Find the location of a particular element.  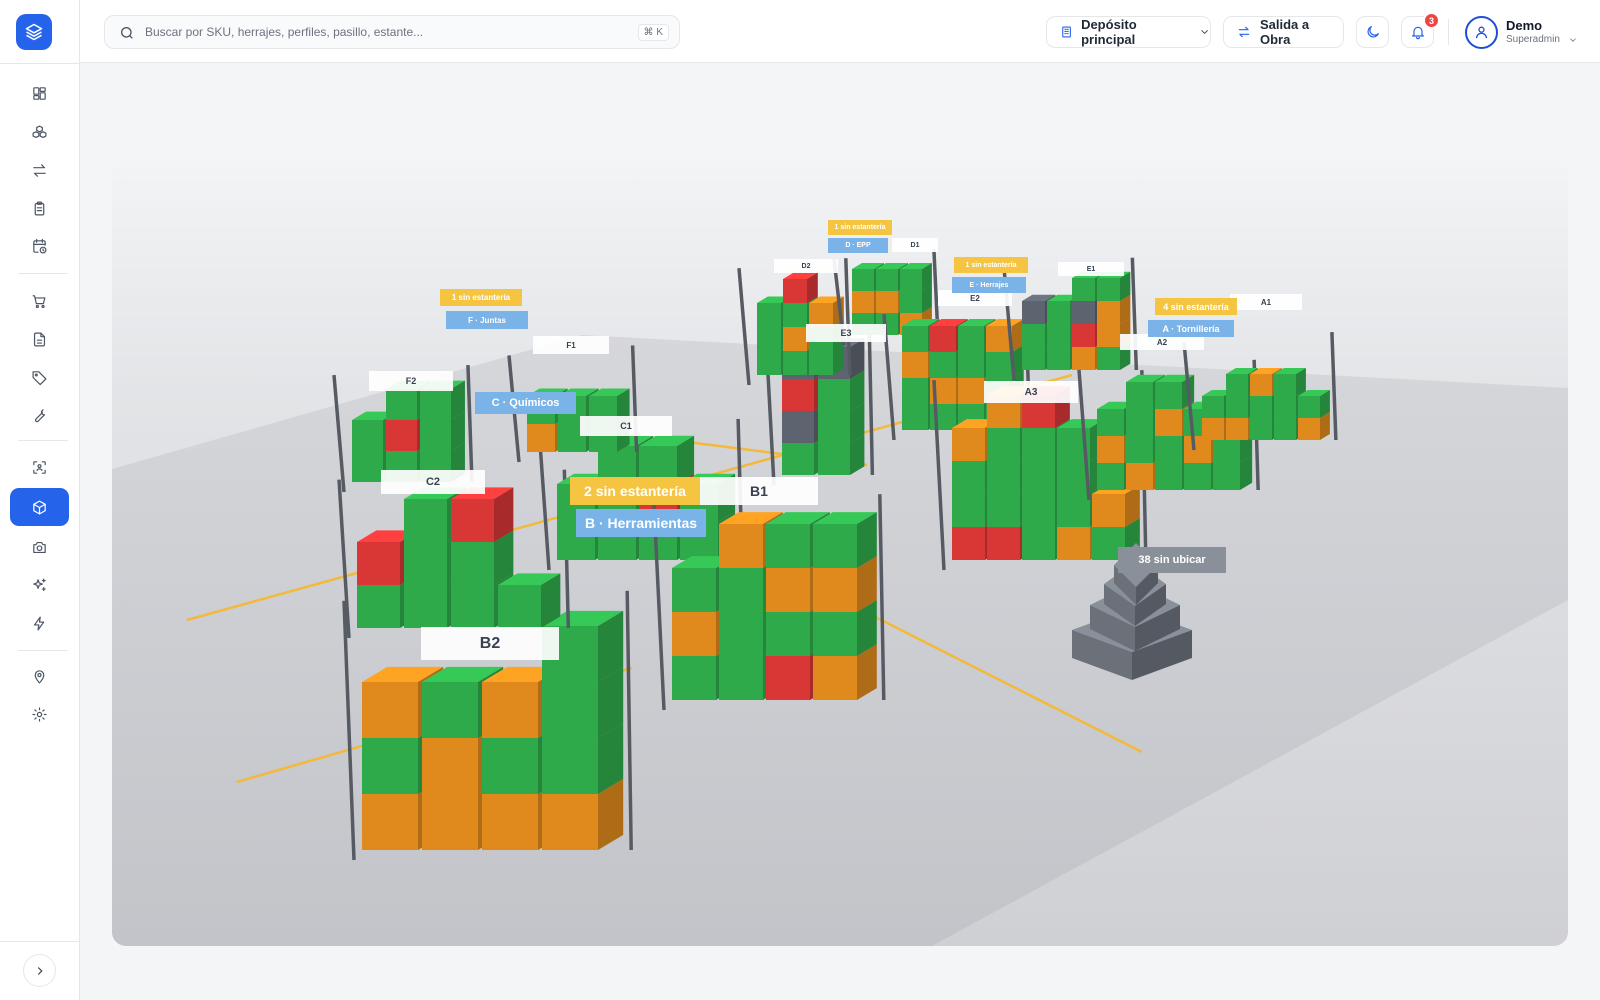

rack-label: C1 is located at coordinates (626, 426).